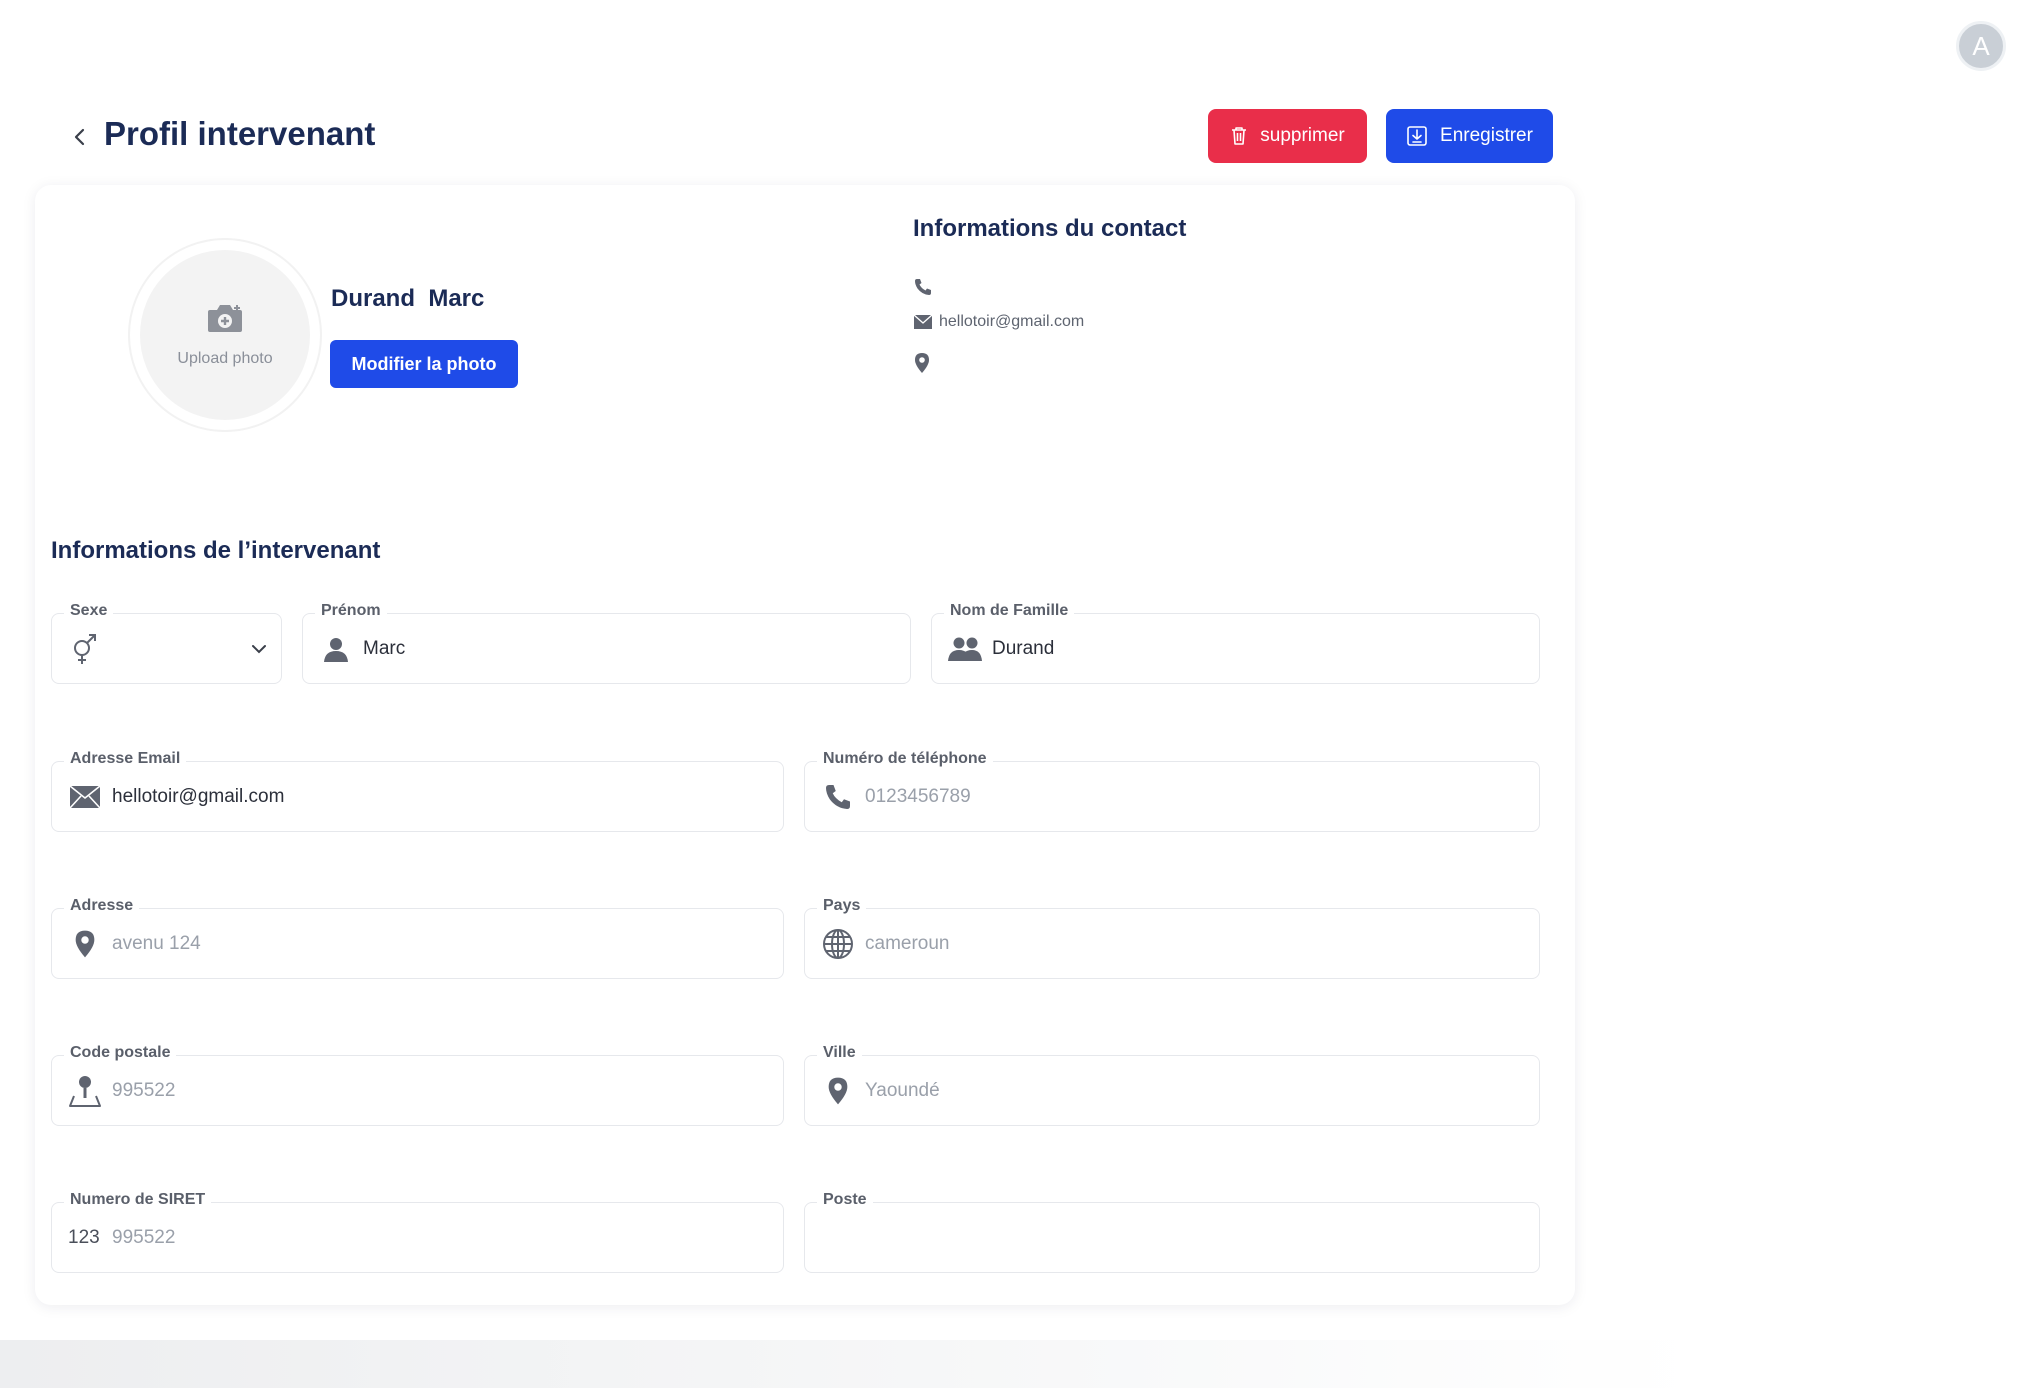  What do you see at coordinates (336, 649) in the screenshot?
I see `user-icon` at bounding box center [336, 649].